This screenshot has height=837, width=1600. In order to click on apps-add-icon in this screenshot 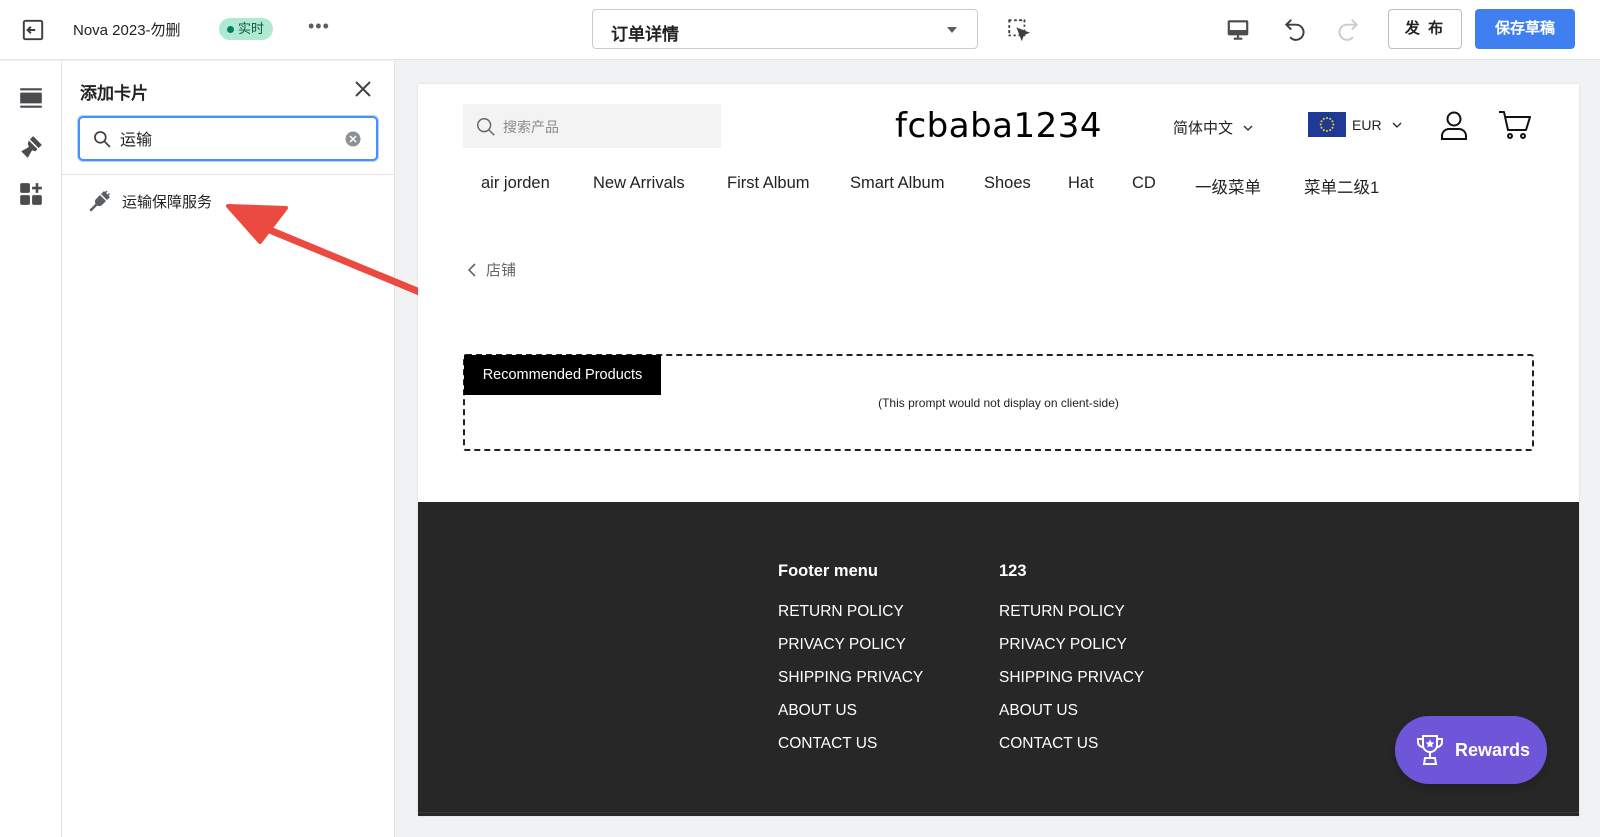, I will do `click(31, 194)`.